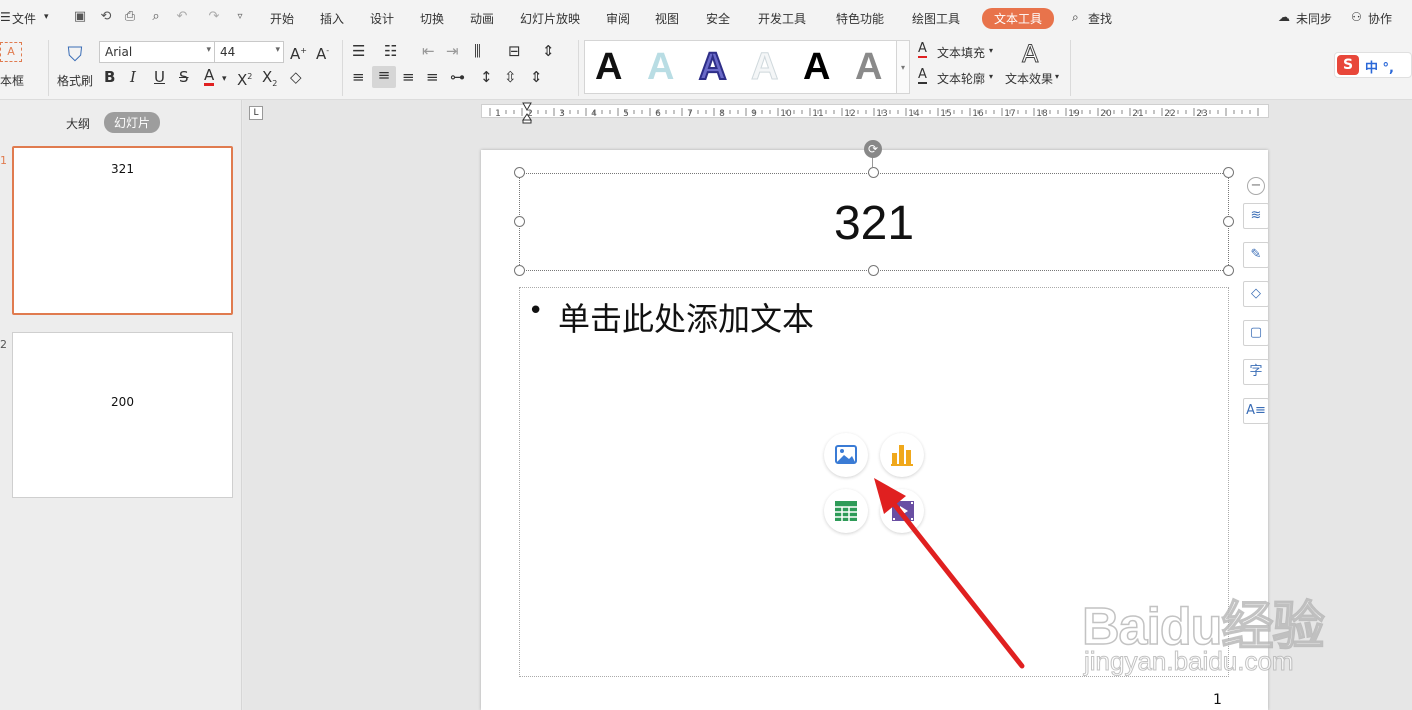 The image size is (1412, 710). What do you see at coordinates (432, 18) in the screenshot?
I see `tab-3: 切换` at bounding box center [432, 18].